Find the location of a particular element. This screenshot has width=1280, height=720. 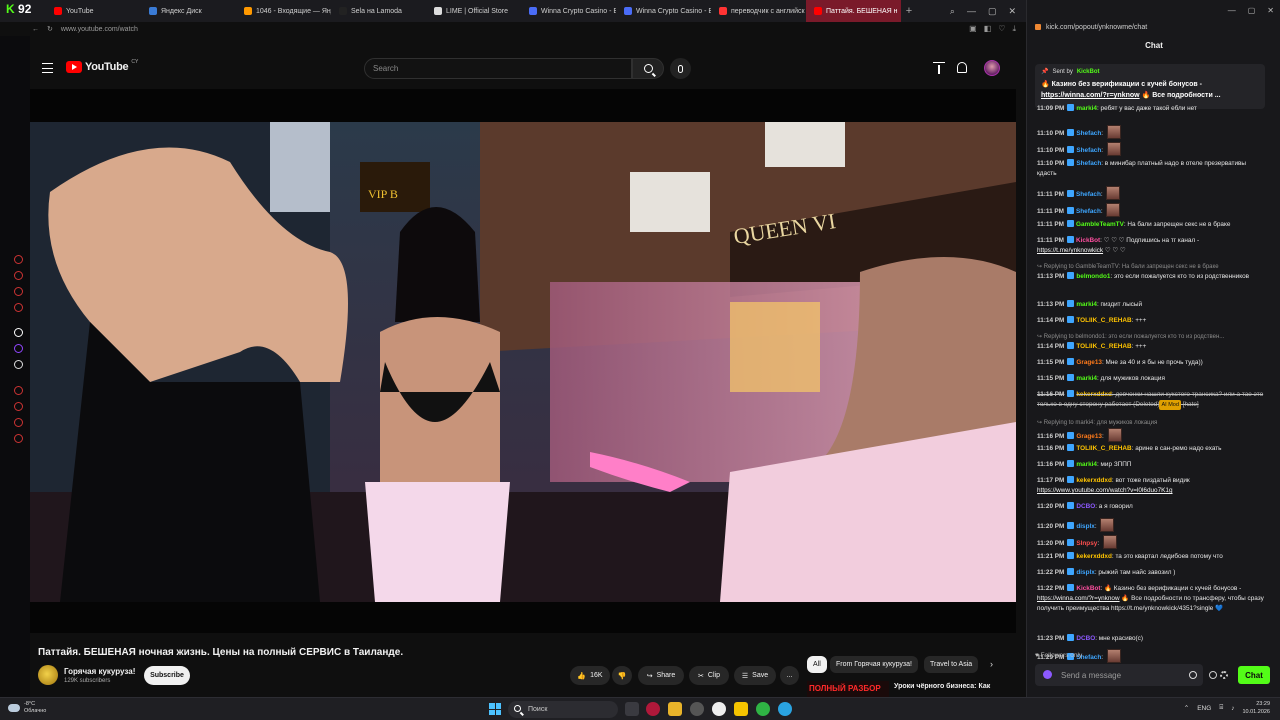

back-icon: ← is located at coordinates (35, 29).